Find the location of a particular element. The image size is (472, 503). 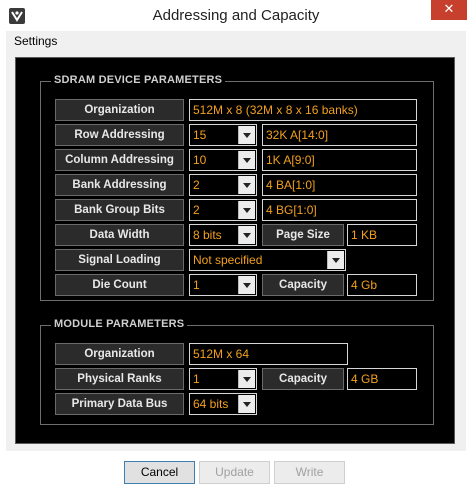

window-title: Addressing and Capacity is located at coordinates (236, 15).